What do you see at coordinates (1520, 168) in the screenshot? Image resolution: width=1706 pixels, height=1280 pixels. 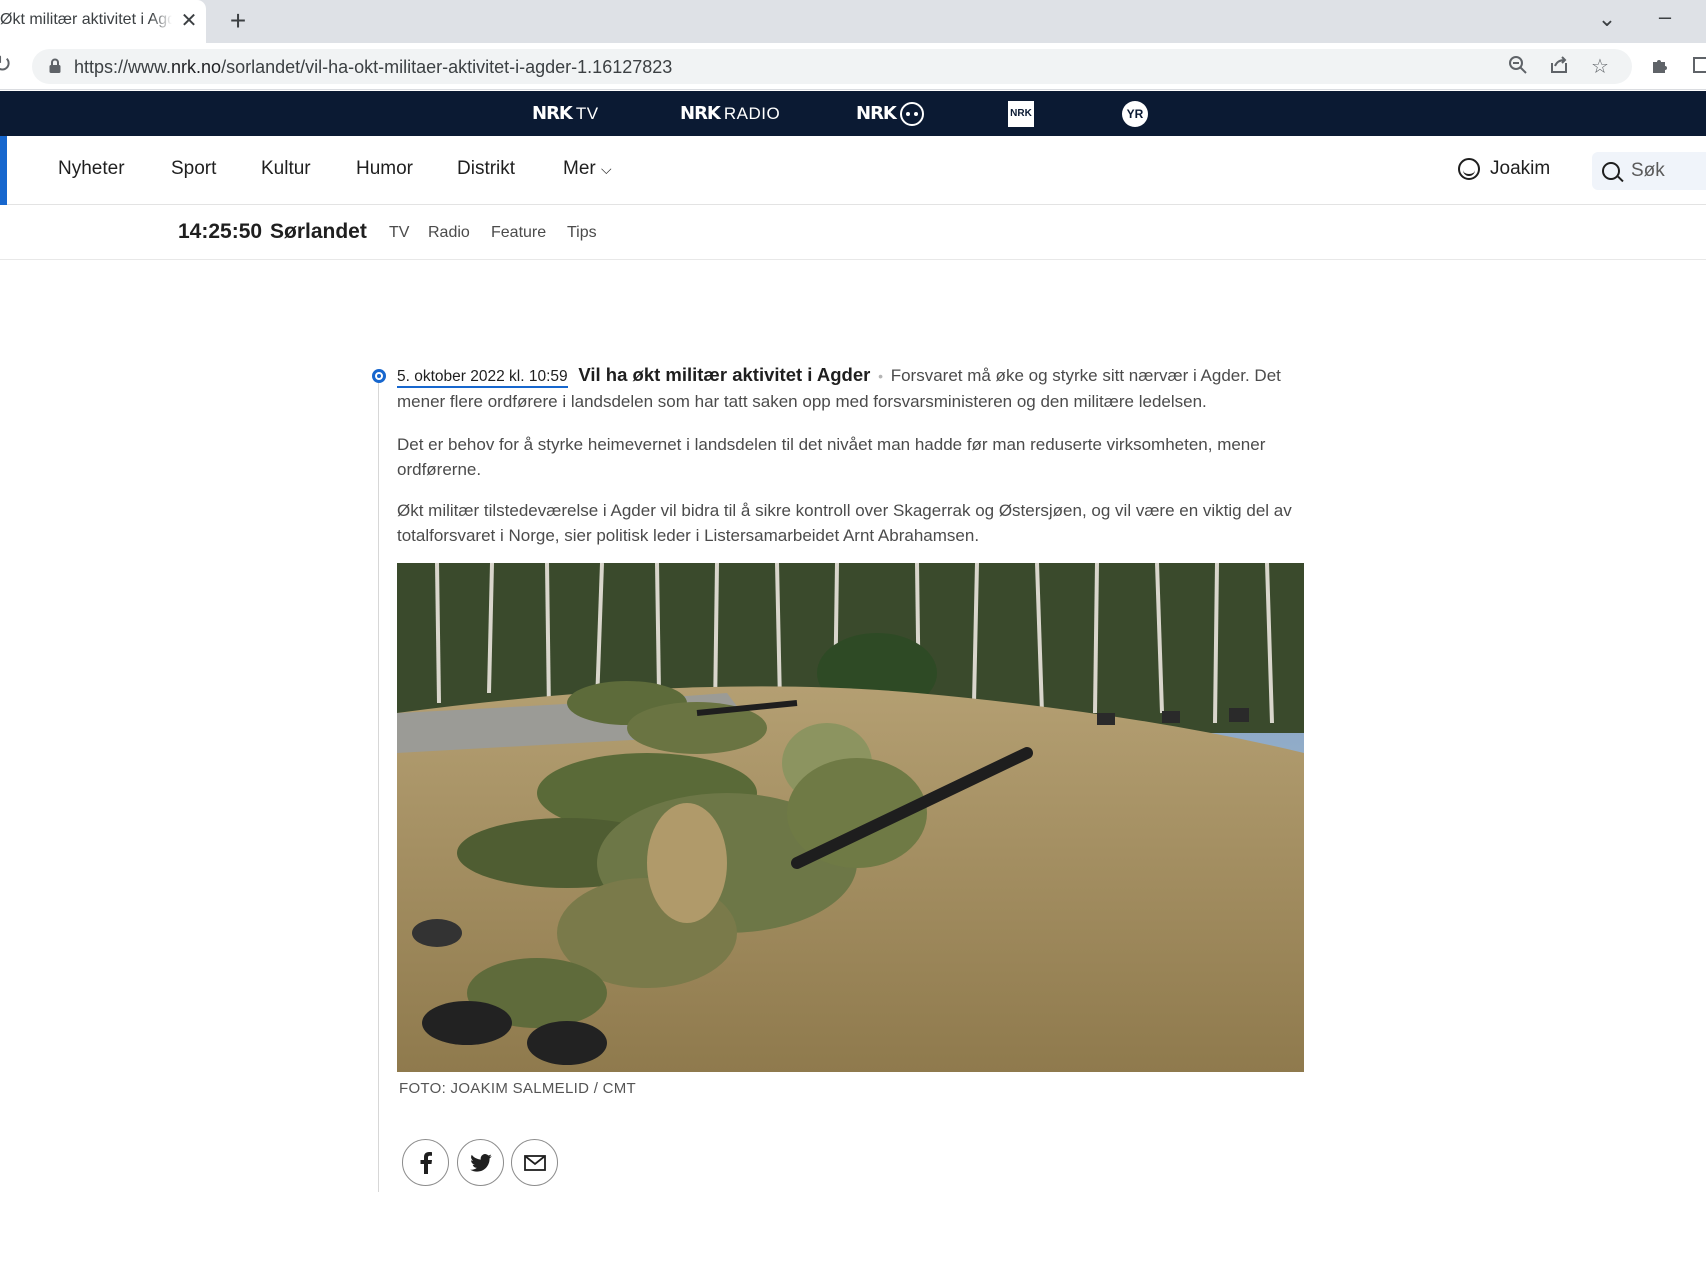 I see `user-name: Joakim` at bounding box center [1520, 168].